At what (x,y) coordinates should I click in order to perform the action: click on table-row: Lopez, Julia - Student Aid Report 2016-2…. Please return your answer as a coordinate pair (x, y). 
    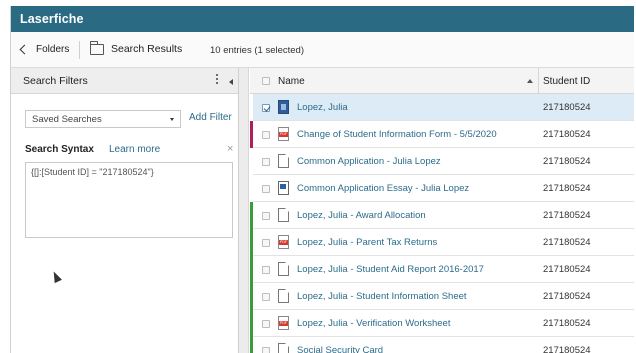
    Looking at the image, I should click on (442, 269).